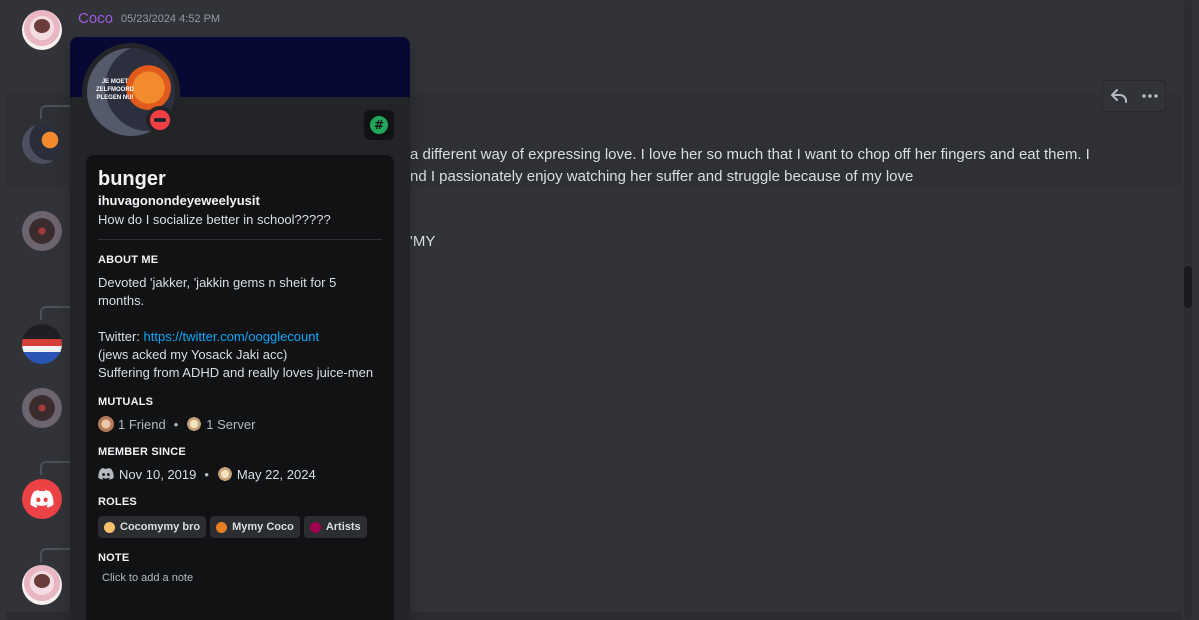 The height and width of the screenshot is (620, 1199). I want to click on note-heading: NOTE, so click(114, 558).